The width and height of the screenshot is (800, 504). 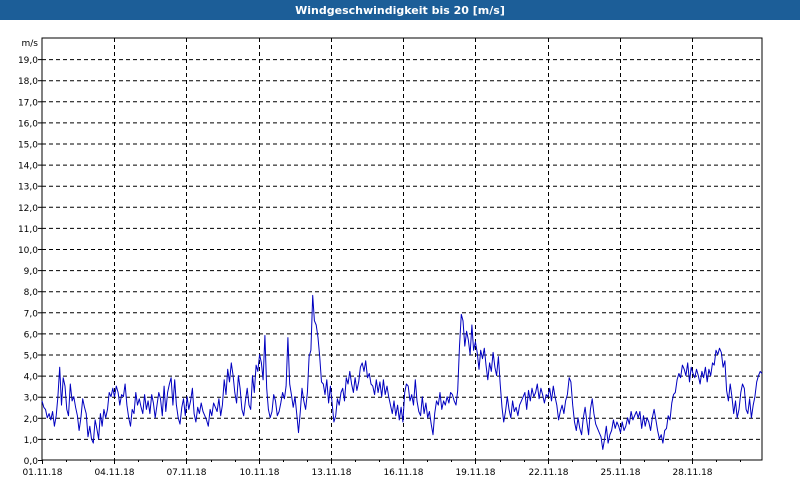 I want to click on y-tick-label: 3,0, so click(x=31, y=399).